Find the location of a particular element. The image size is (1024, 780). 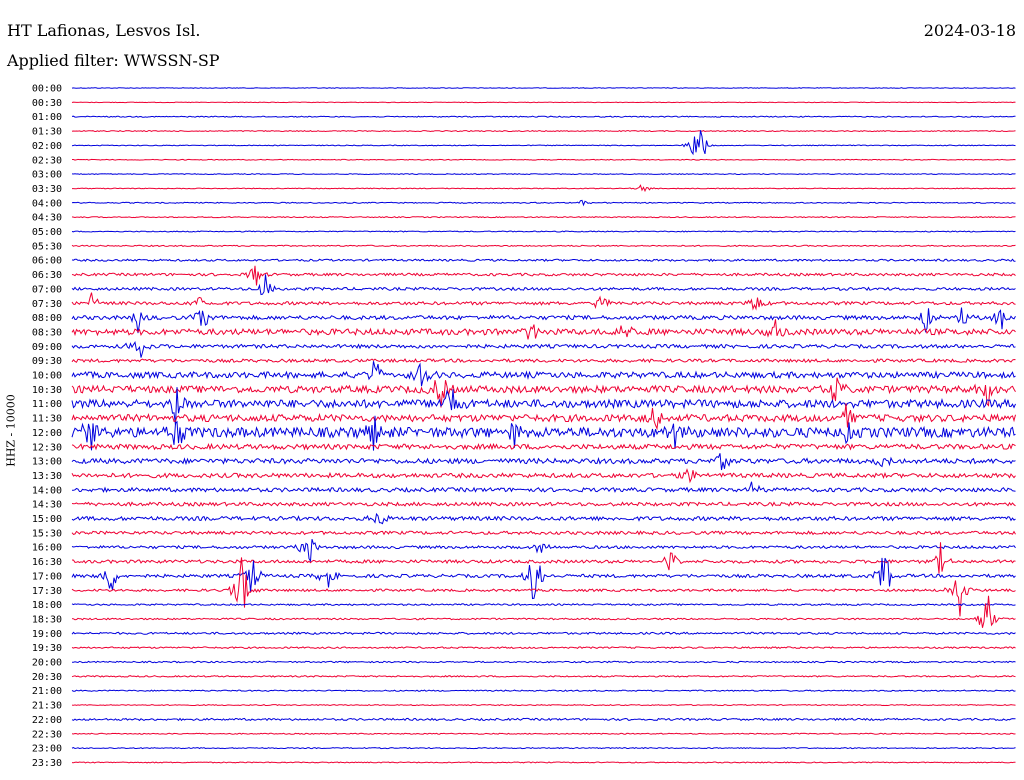

row-label-1700: 17:00 is located at coordinates (47, 576).